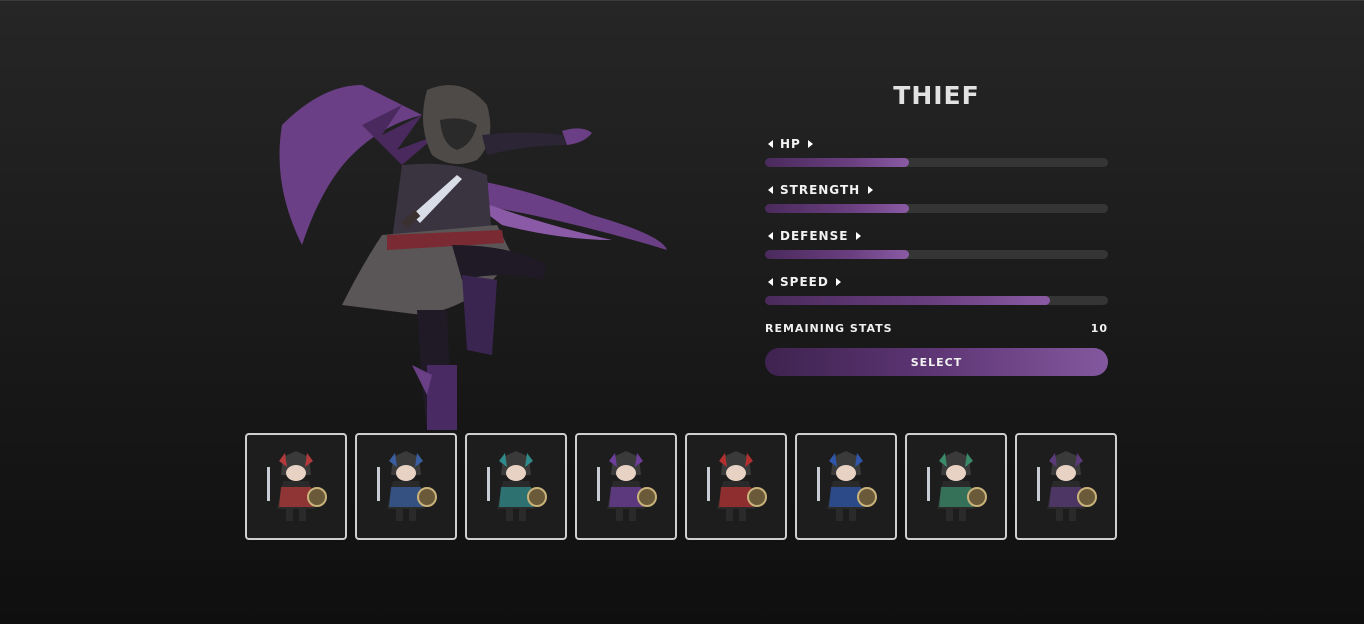 This screenshot has height=624, width=1364. I want to click on stat-speed: SPEED, so click(936, 297).